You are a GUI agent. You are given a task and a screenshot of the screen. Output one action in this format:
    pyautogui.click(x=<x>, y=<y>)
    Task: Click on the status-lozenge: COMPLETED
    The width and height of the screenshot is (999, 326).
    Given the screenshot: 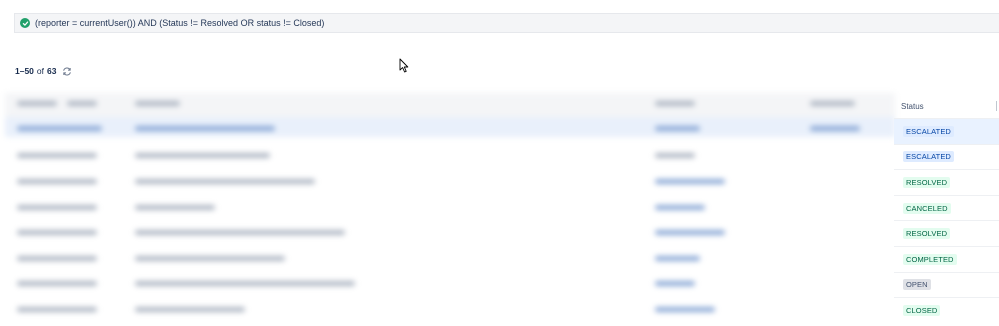 What is the action you would take?
    pyautogui.click(x=930, y=259)
    